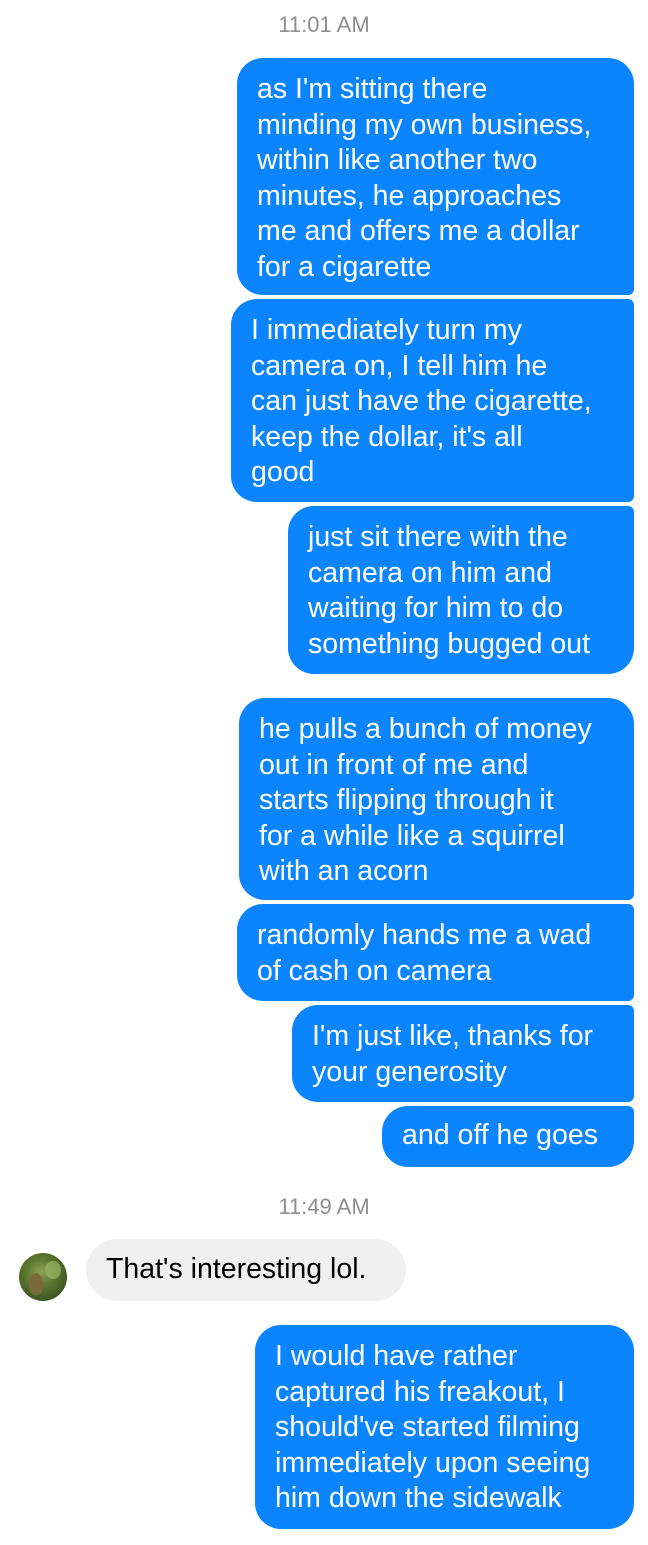  What do you see at coordinates (324, 24) in the screenshot?
I see `timestamp: 11:01 AM` at bounding box center [324, 24].